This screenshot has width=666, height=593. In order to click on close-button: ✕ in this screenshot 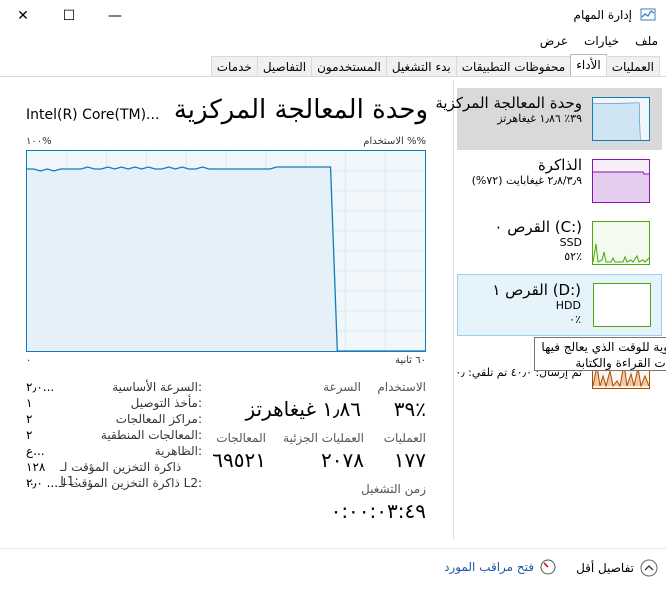, I will do `click(23, 16)`.